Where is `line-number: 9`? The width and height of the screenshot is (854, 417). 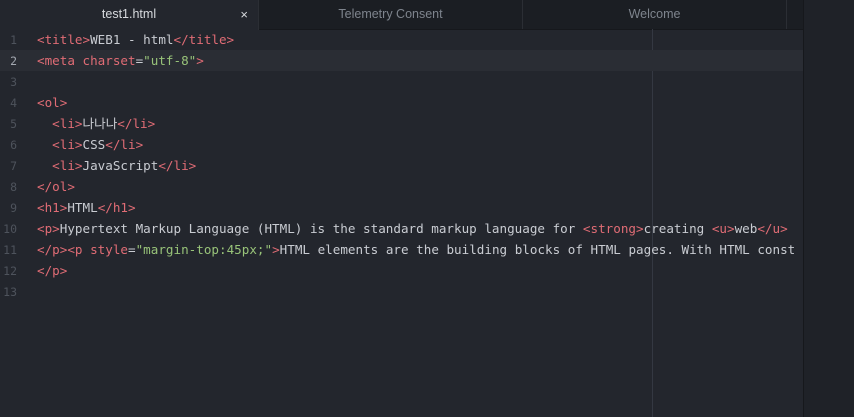
line-number: 9 is located at coordinates (13, 208).